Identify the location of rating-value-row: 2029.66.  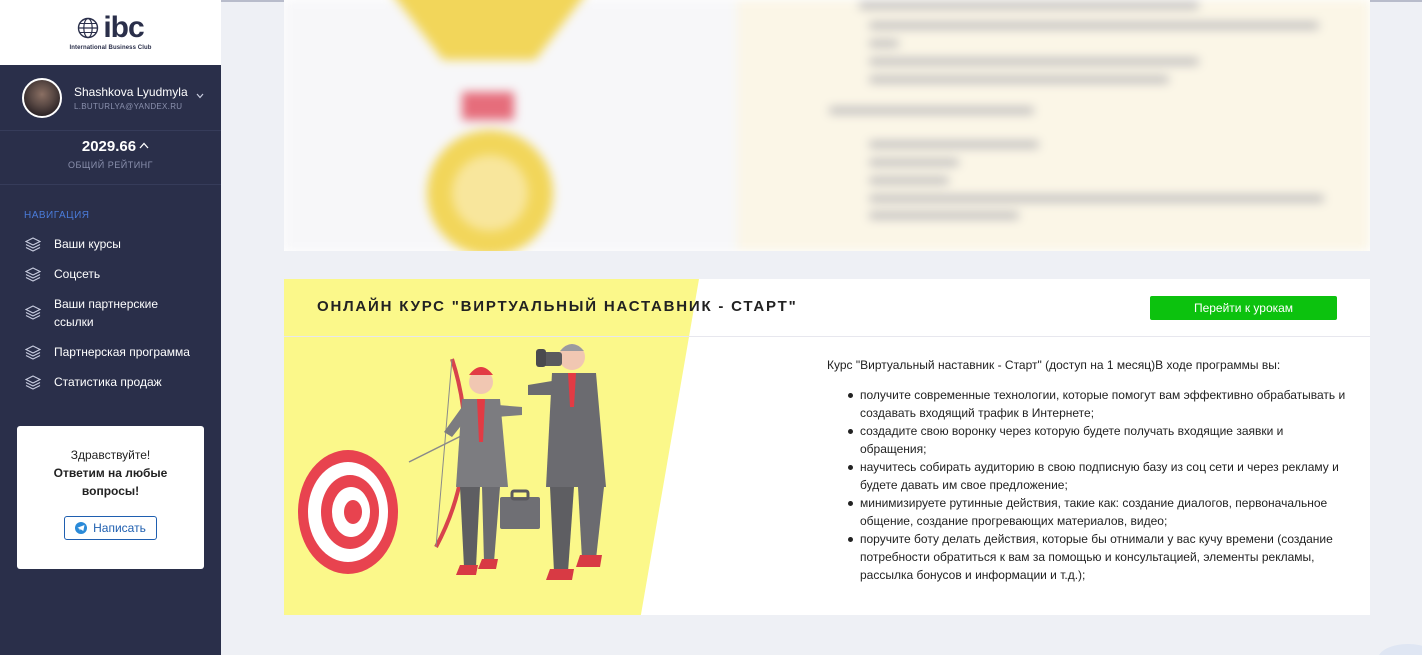
(110, 146).